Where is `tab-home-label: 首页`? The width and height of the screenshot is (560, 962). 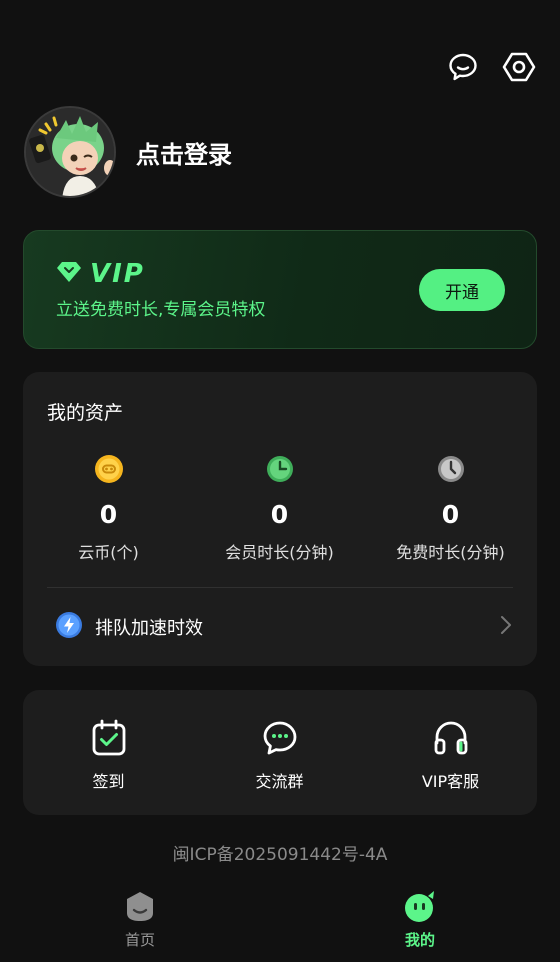
tab-home-label: 首页 is located at coordinates (139, 940).